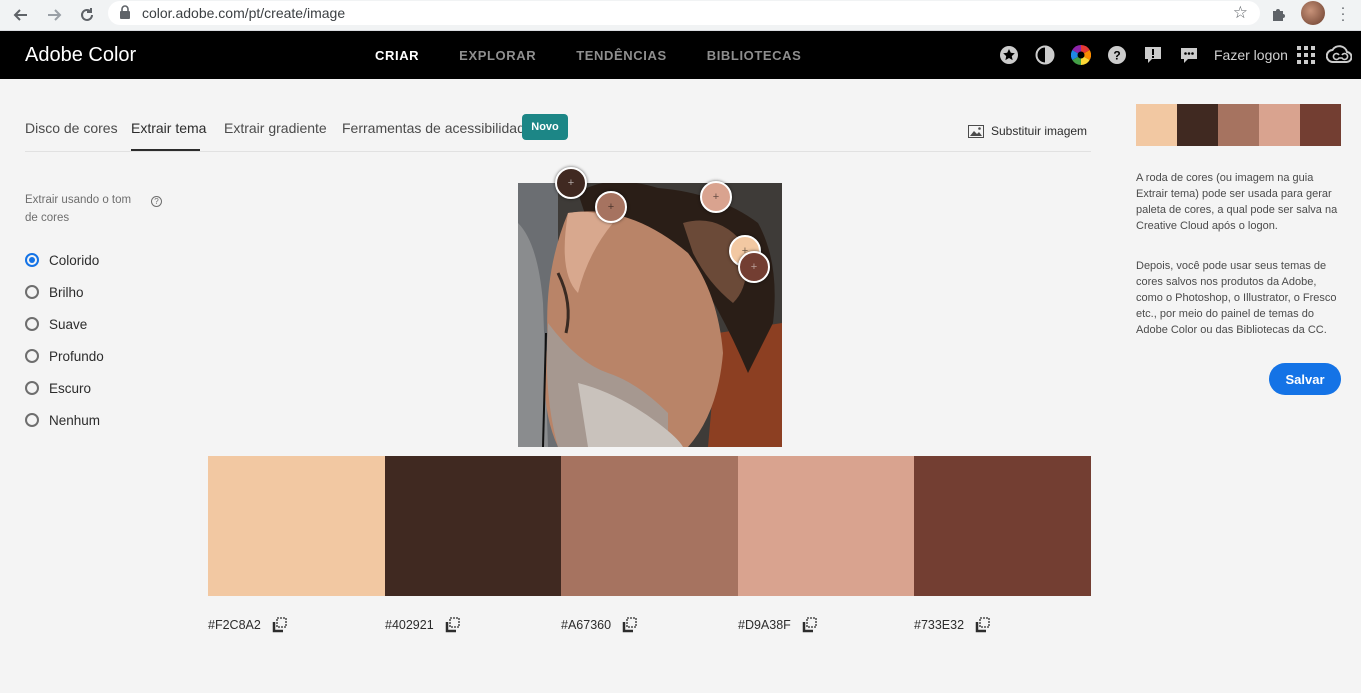 This screenshot has width=1361, height=693. Describe the element at coordinates (71, 128) in the screenshot. I see `tab-disco-de-cores: Disco de cores` at that location.